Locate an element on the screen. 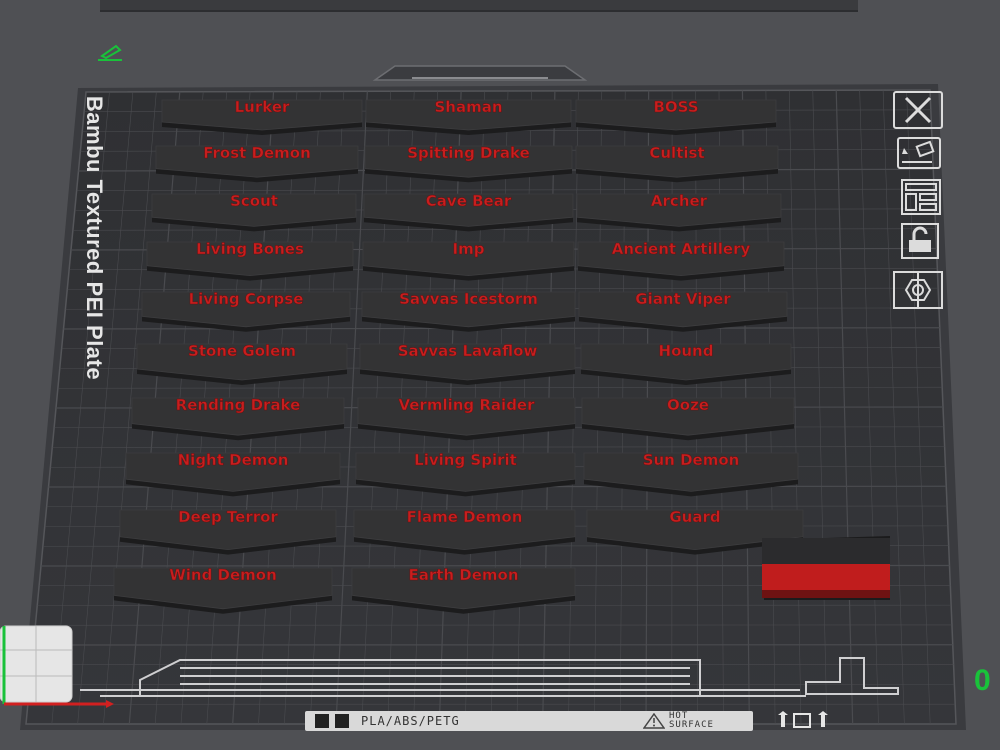 This screenshot has width=1000, height=750. tile-label: Hound is located at coordinates (686, 351).